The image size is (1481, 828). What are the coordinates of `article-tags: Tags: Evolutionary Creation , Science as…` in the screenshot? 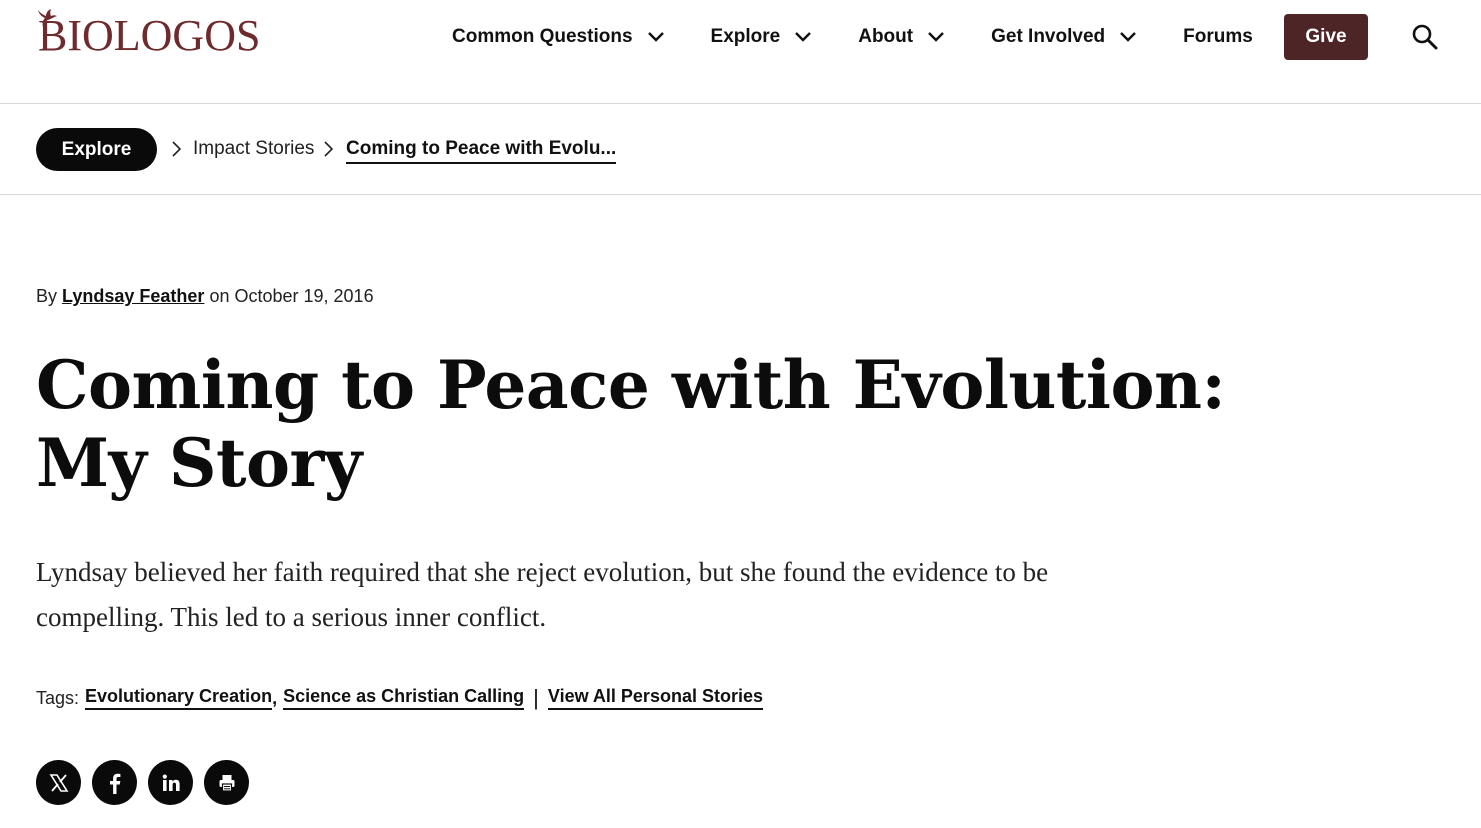 It's located at (399, 698).